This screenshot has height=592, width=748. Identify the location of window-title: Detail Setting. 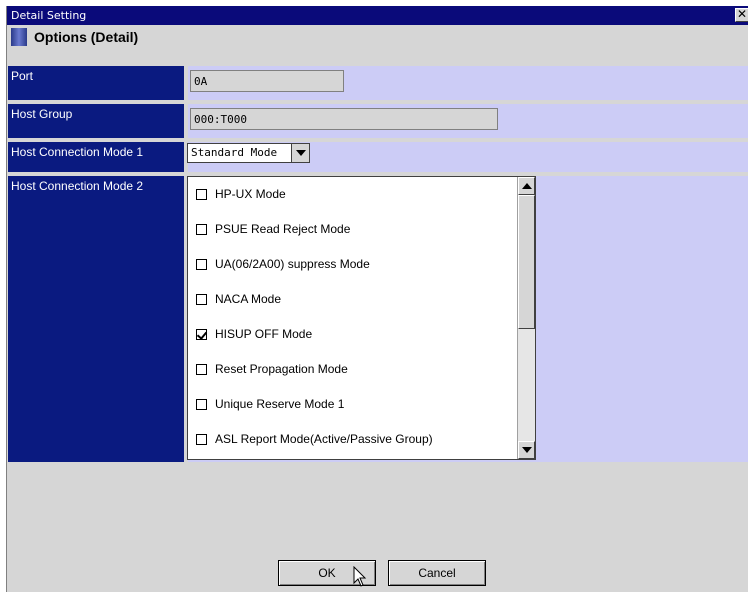
(49, 15).